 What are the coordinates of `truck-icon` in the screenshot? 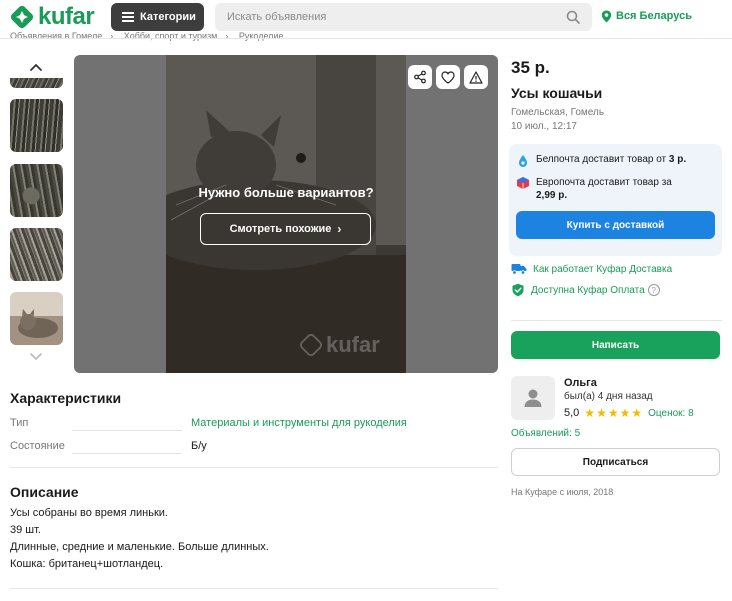 It's located at (519, 269).